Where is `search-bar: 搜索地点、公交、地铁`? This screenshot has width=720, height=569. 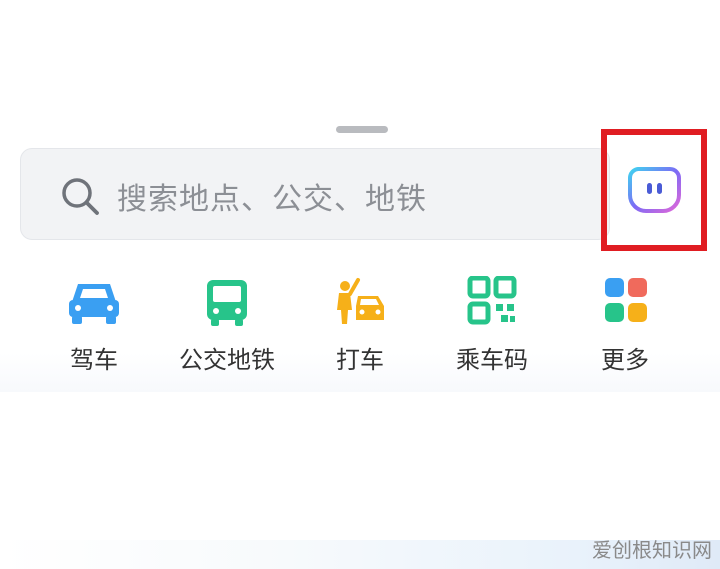 search-bar: 搜索地点、公交、地铁 is located at coordinates (315, 194).